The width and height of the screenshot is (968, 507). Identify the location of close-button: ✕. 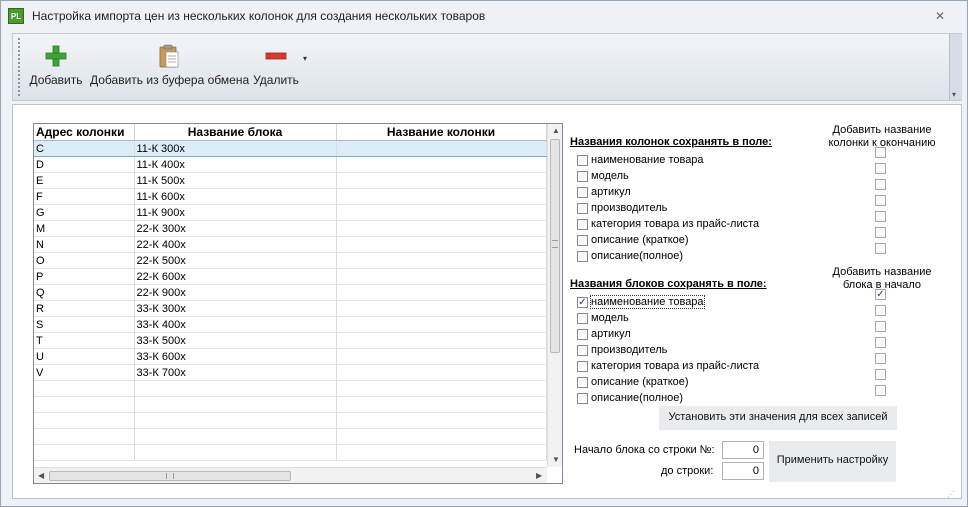
(940, 16).